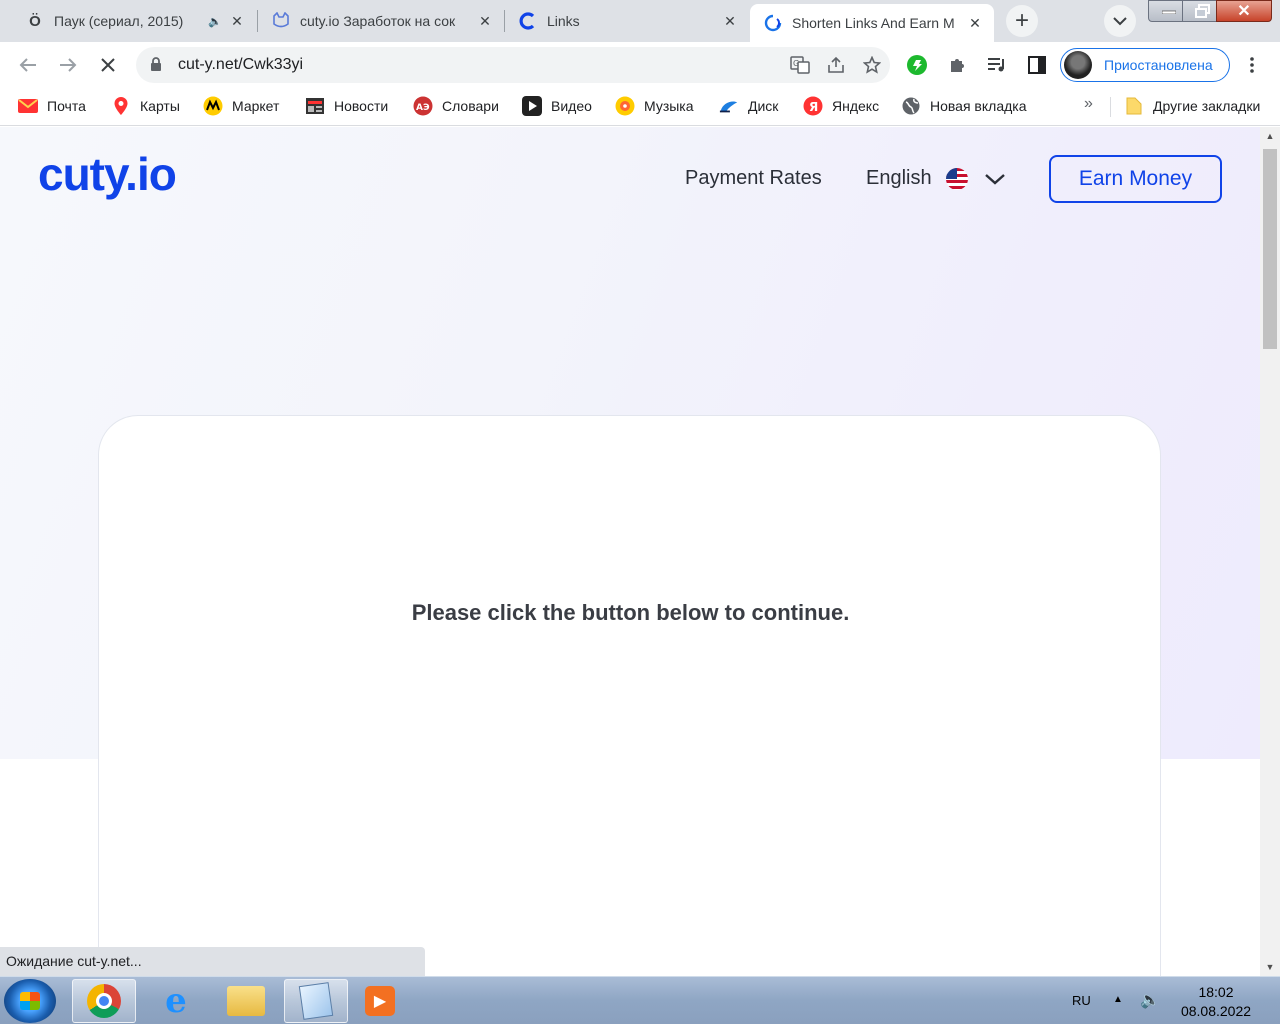 The image size is (1280, 1024). Describe the element at coordinates (281, 21) in the screenshot. I see `cat-icon` at that location.